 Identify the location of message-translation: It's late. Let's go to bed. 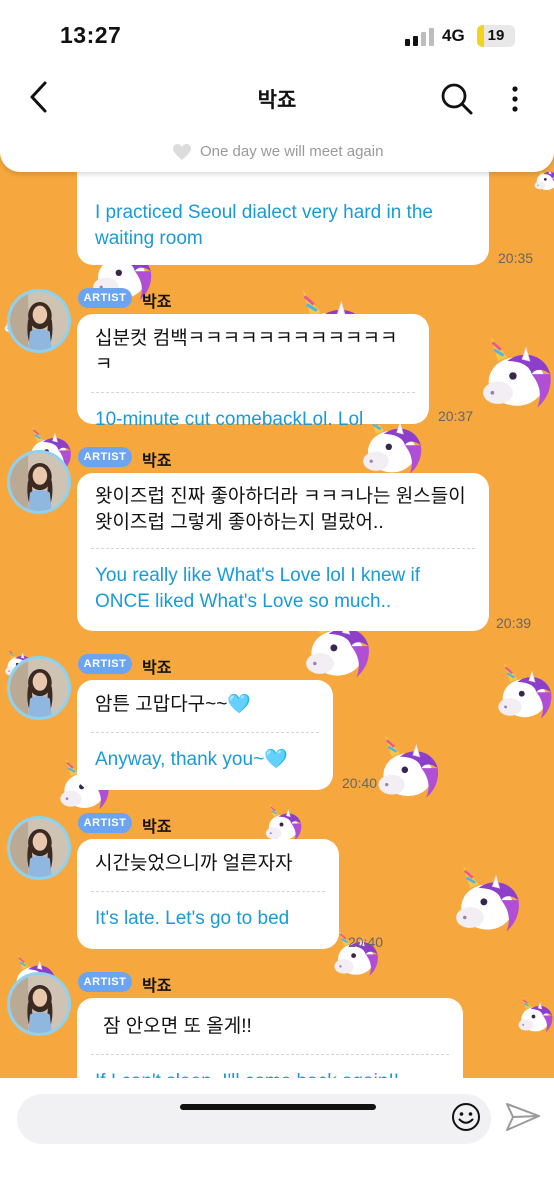
(192, 918).